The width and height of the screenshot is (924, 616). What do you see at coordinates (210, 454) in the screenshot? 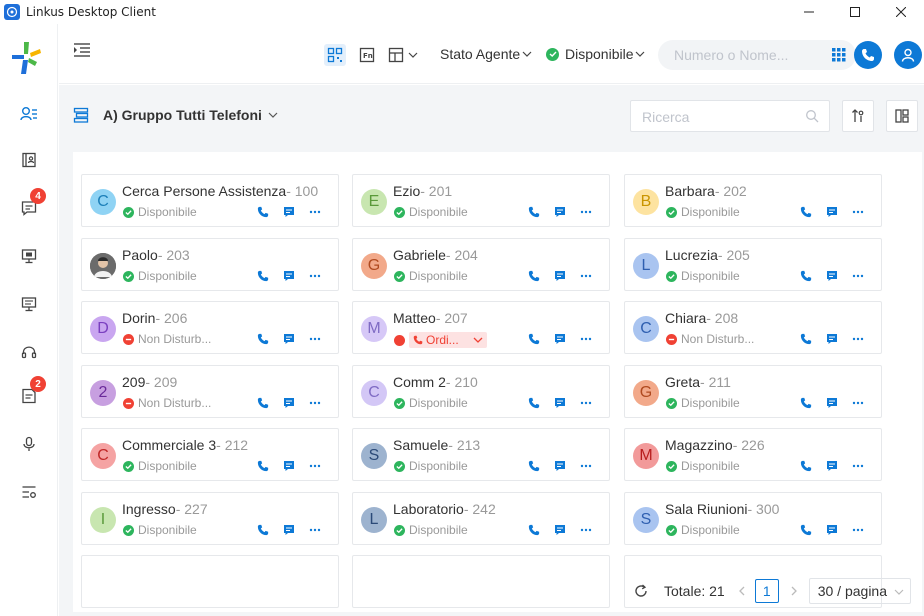
I see `contact-card: C Commerciale 3- 212 Disponibile` at bounding box center [210, 454].